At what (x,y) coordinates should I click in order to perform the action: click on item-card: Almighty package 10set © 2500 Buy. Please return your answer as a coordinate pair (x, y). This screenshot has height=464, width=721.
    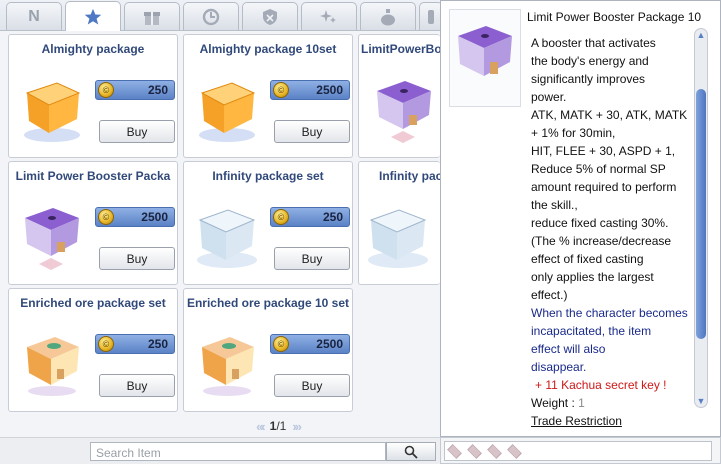
    Looking at the image, I should click on (268, 96).